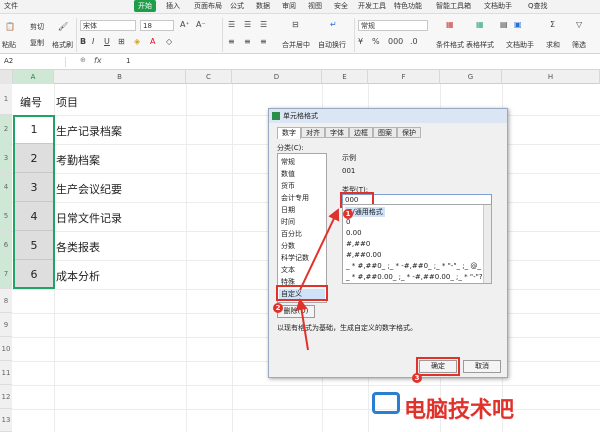 The height and width of the screenshot is (432, 600). I want to click on monitor-logo-icon, so click(386, 403).